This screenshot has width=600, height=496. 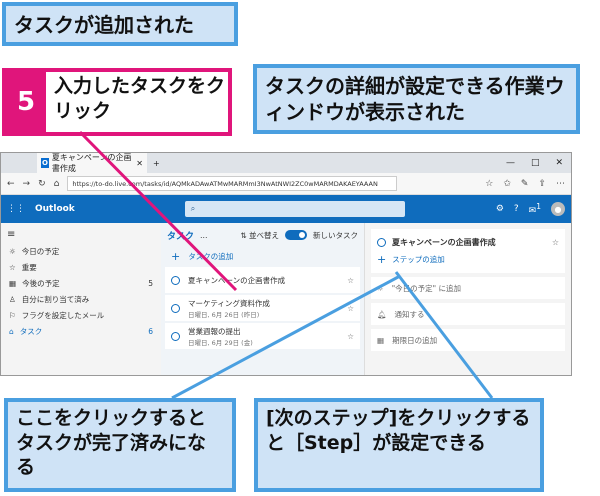 I want to click on task-row: マーケティング資料作成 日曜日, 6月 26日 (昨日) ☆, so click(x=262, y=308).